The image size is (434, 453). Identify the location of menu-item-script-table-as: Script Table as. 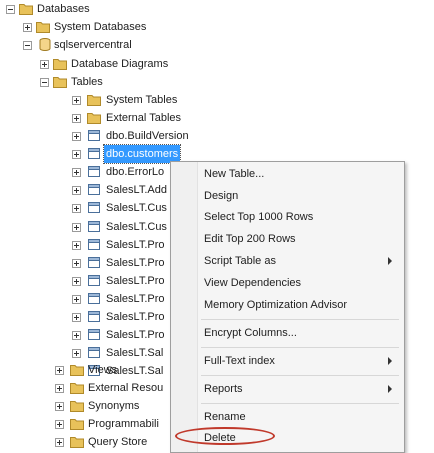
(286, 261).